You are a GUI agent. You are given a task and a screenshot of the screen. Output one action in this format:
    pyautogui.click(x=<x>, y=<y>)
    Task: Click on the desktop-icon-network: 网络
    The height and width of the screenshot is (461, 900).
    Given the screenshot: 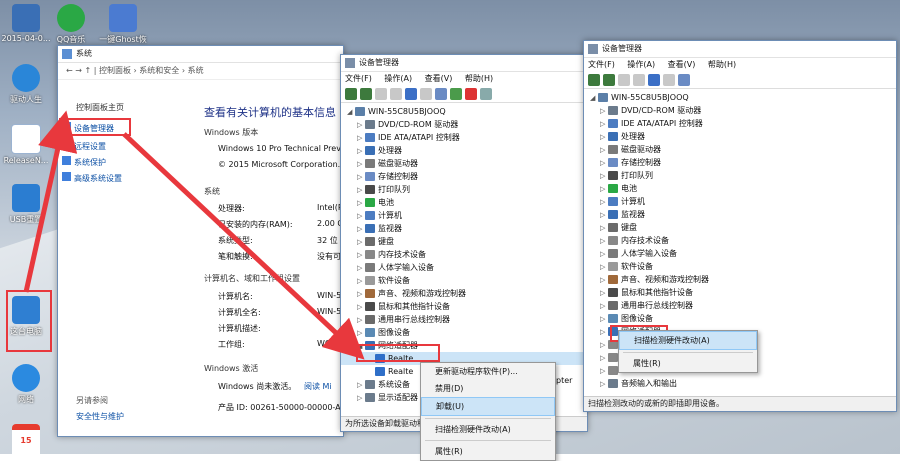 What is the action you would take?
    pyautogui.click(x=26, y=384)
    